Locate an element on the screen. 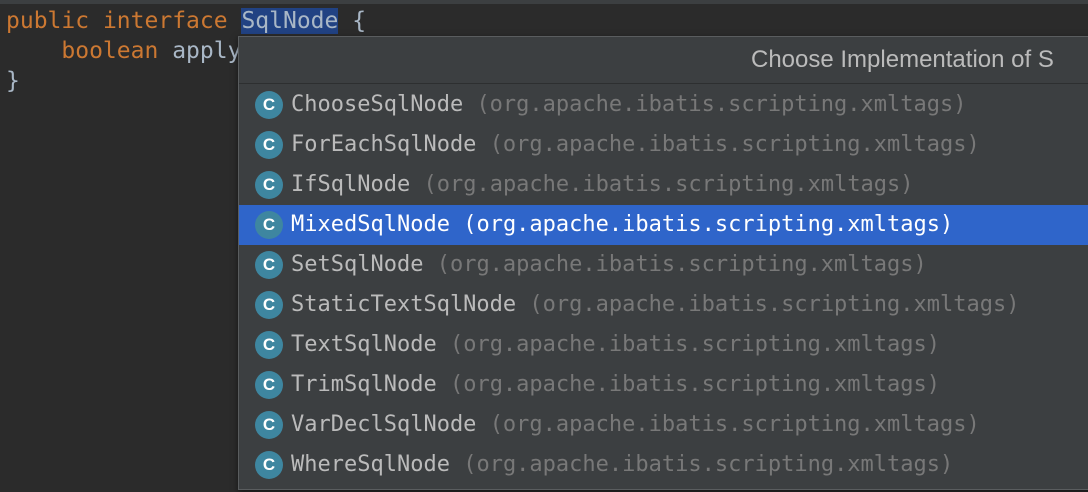 This screenshot has height=492, width=1088. code-line-1: public interface SqlNode { is located at coordinates (186, 21).